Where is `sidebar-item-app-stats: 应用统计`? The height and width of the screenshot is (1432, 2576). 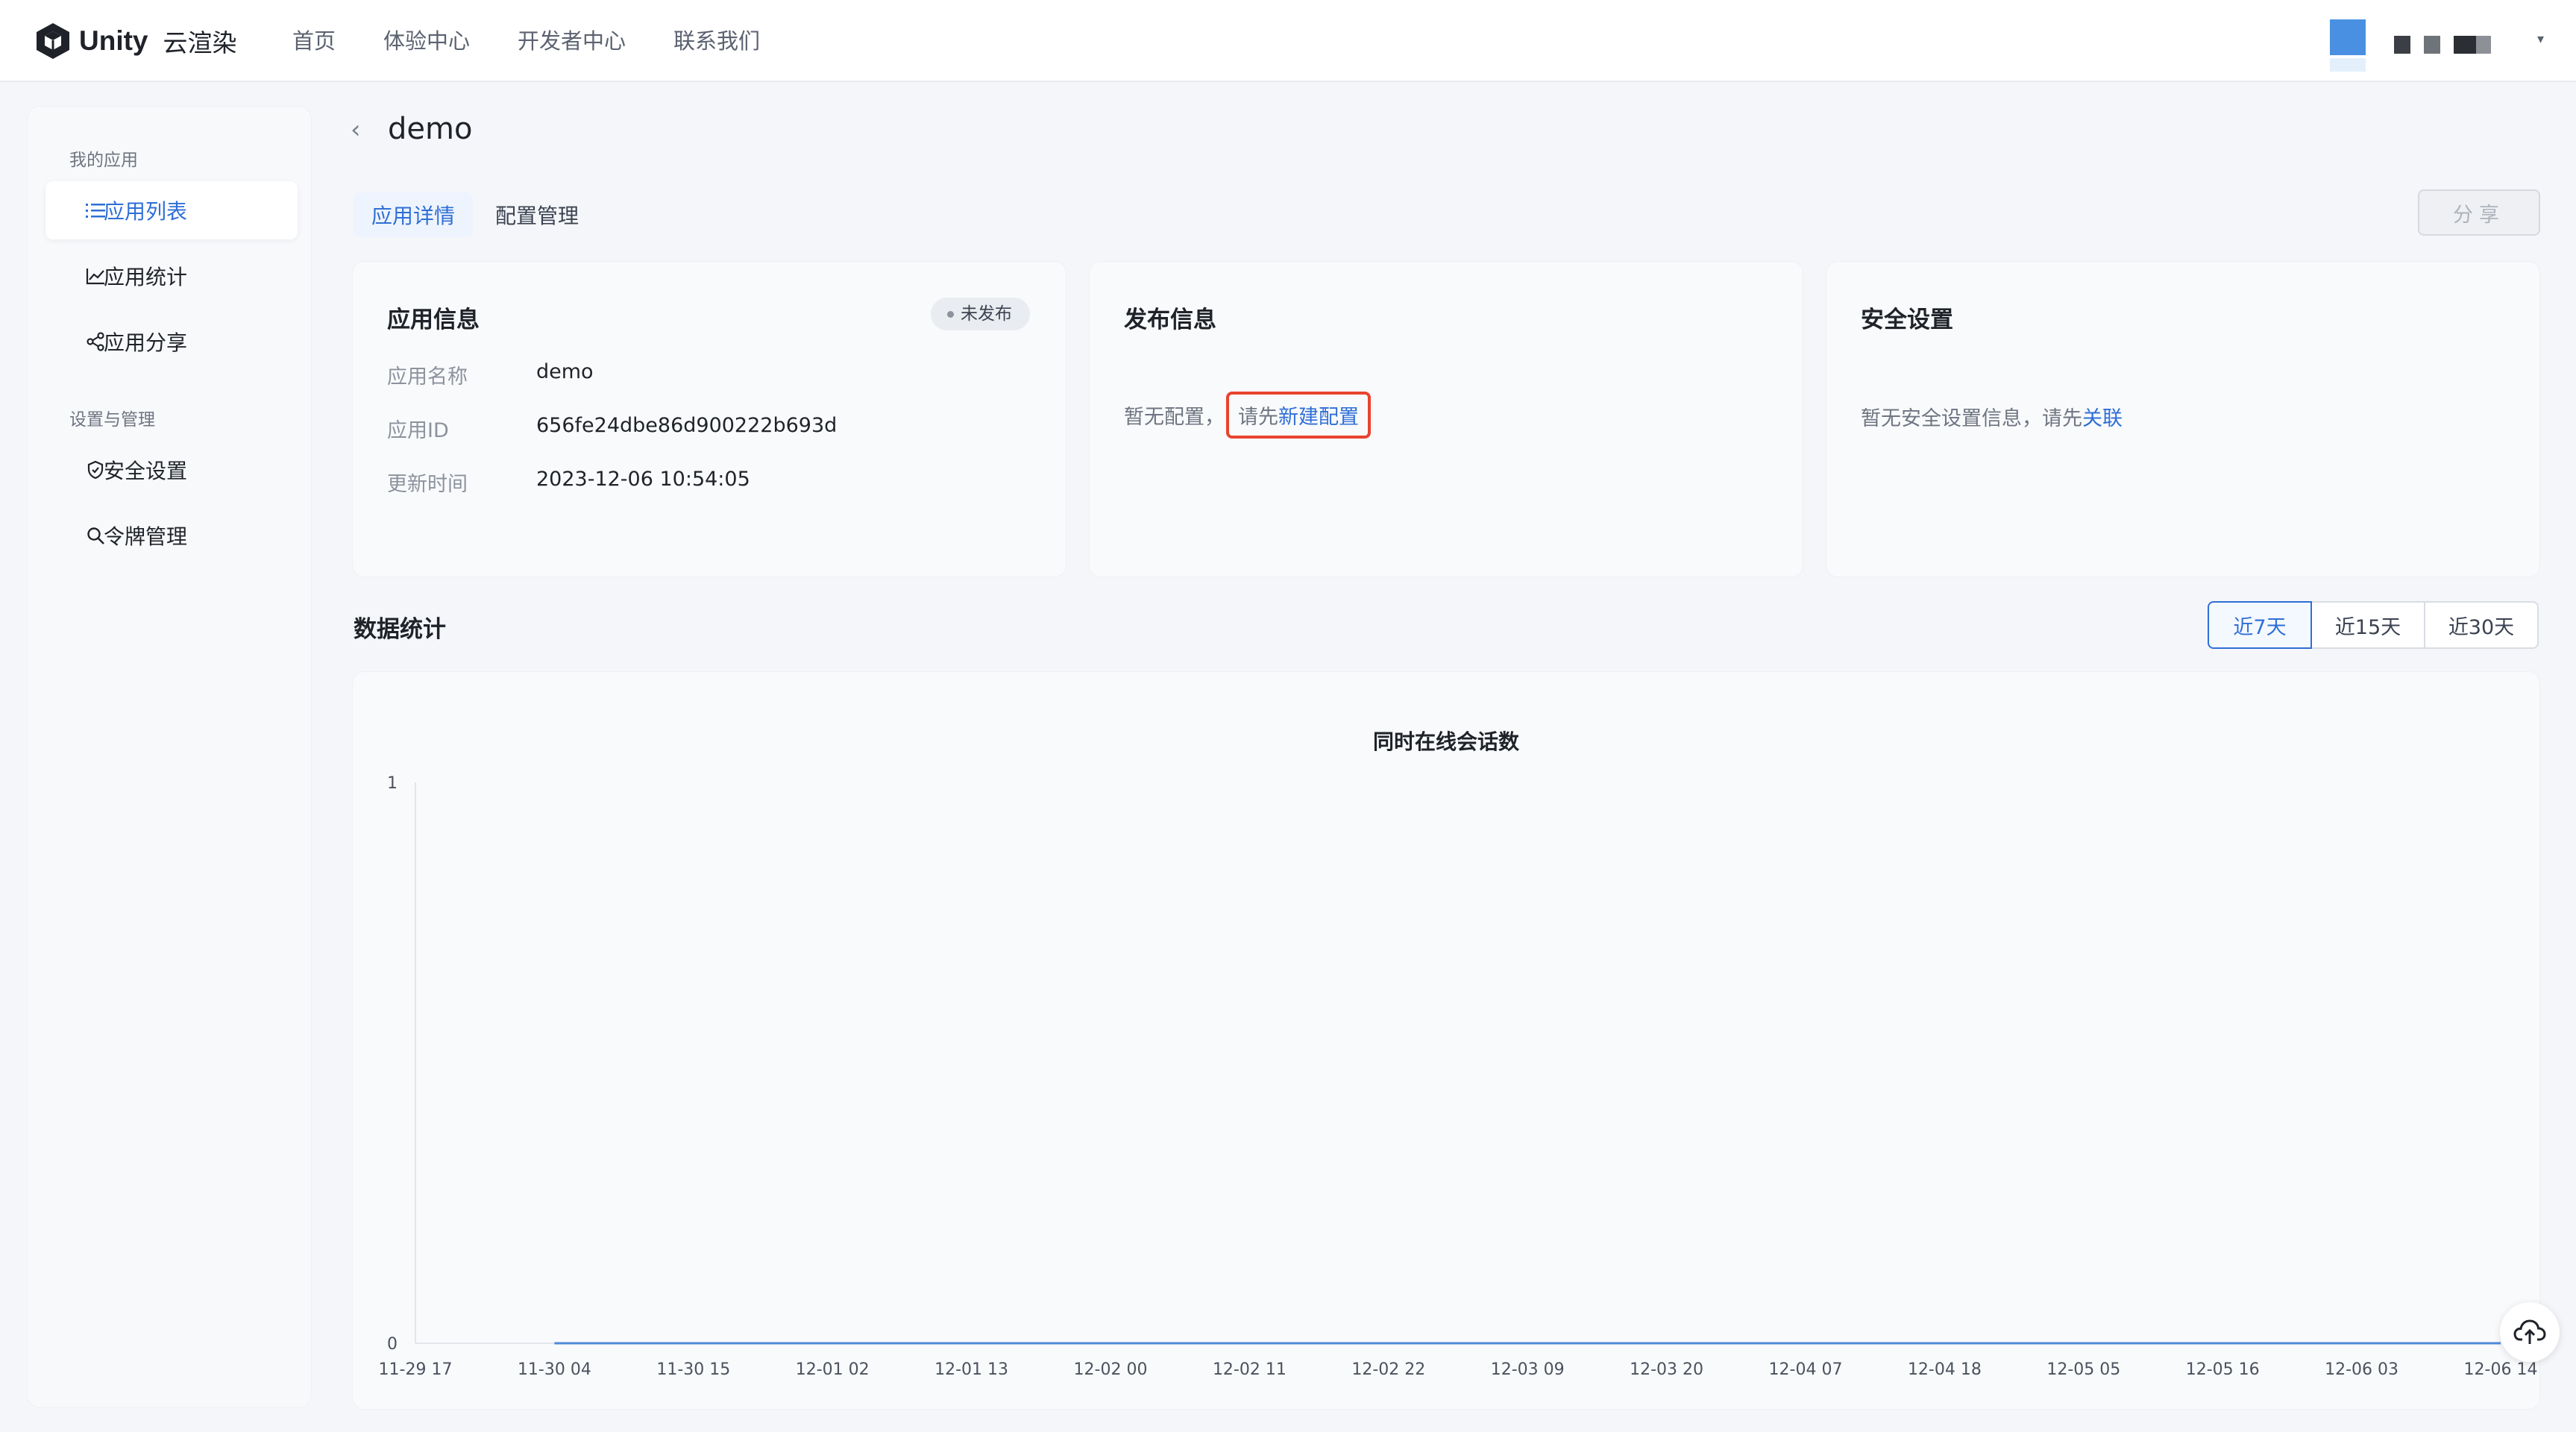 sidebar-item-app-stats: 应用统计 is located at coordinates (171, 276).